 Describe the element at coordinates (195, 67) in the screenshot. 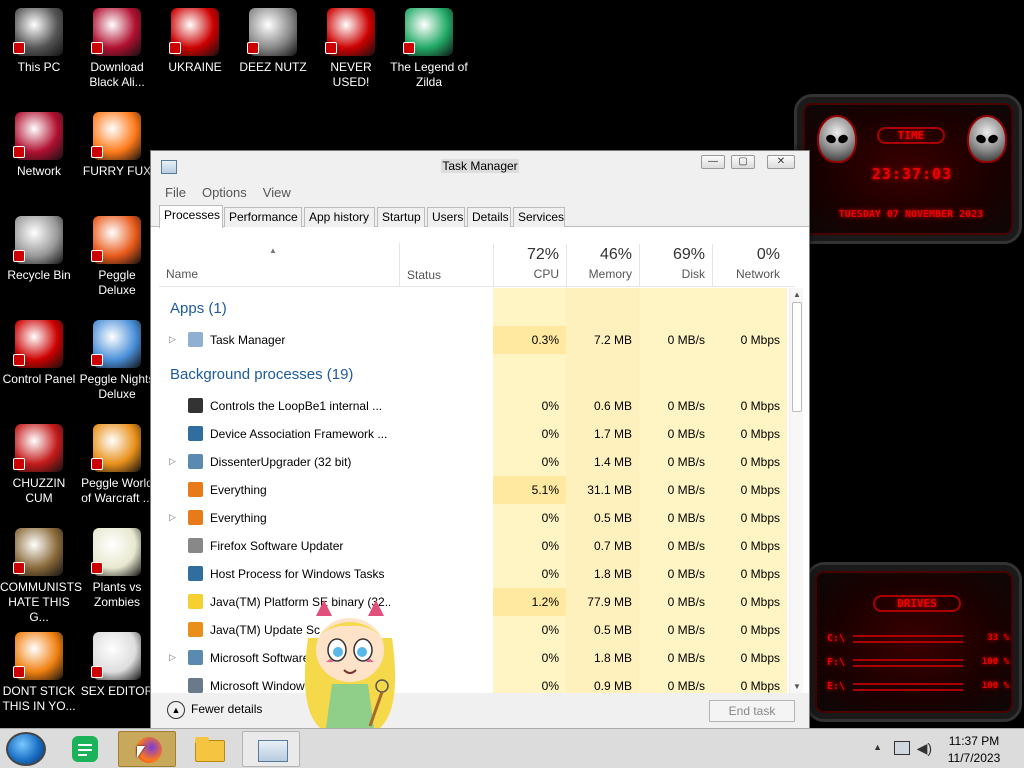

I see `desktop-icon-label: UKRAINE` at that location.